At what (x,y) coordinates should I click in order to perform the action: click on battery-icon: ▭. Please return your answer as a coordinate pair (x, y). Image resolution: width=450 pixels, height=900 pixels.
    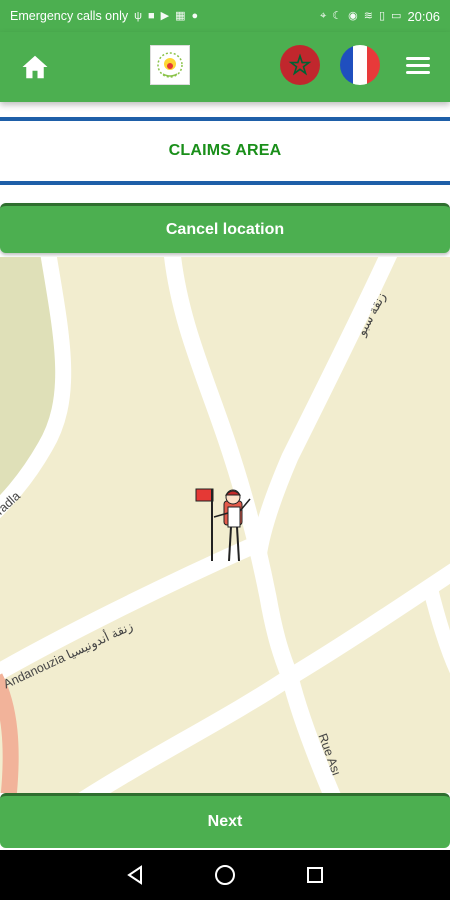
    Looking at the image, I should click on (396, 15).